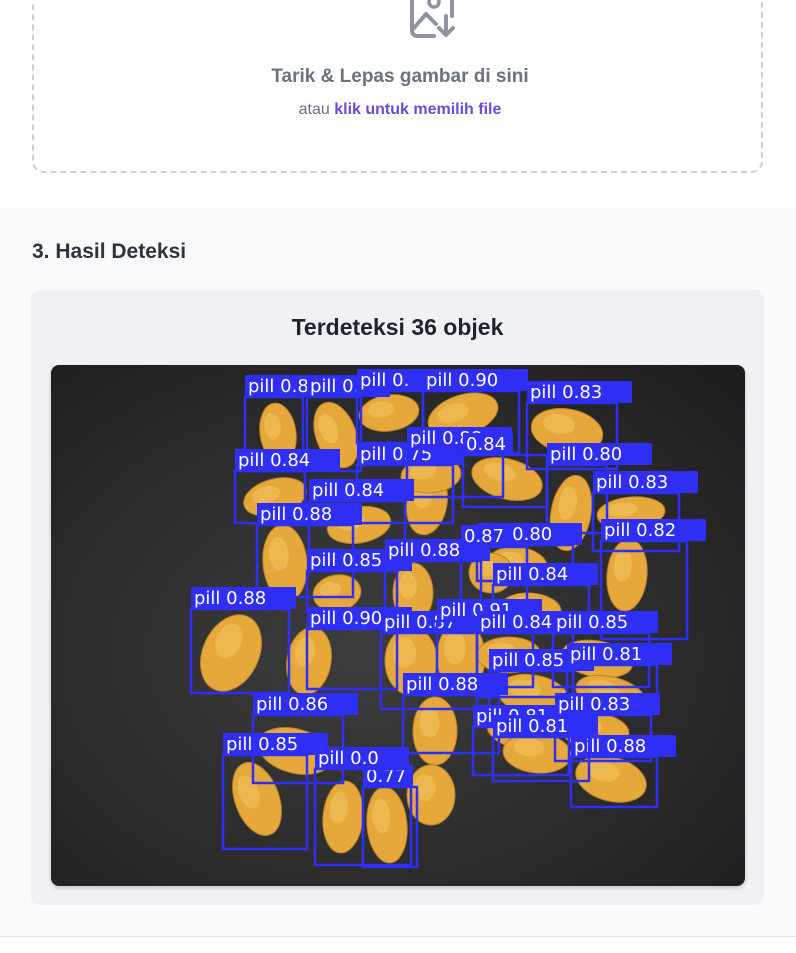 The image size is (796, 953). I want to click on divider, so click(398, 936).